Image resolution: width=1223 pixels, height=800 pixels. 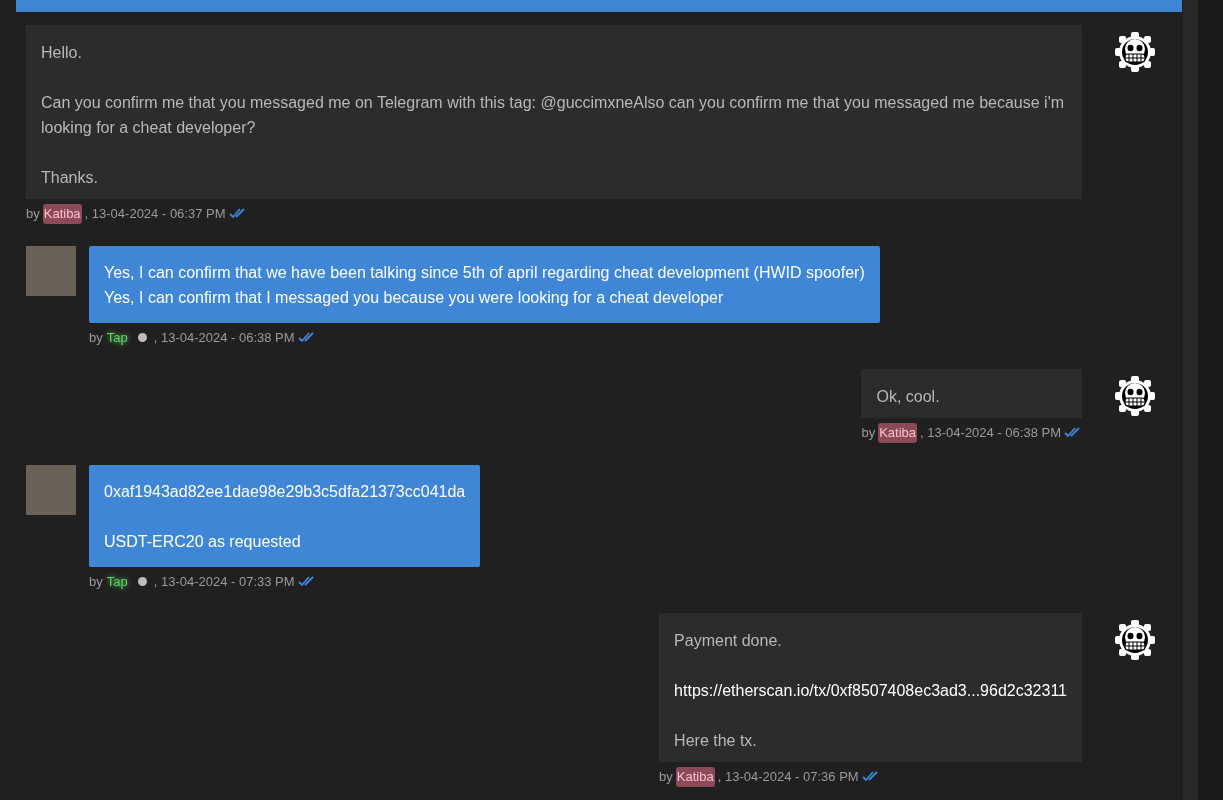 I want to click on message-text: Yes, I can confirm that we have been talking since 5th of april regarding cheat development (HWID spoofer), so click(x=484, y=272).